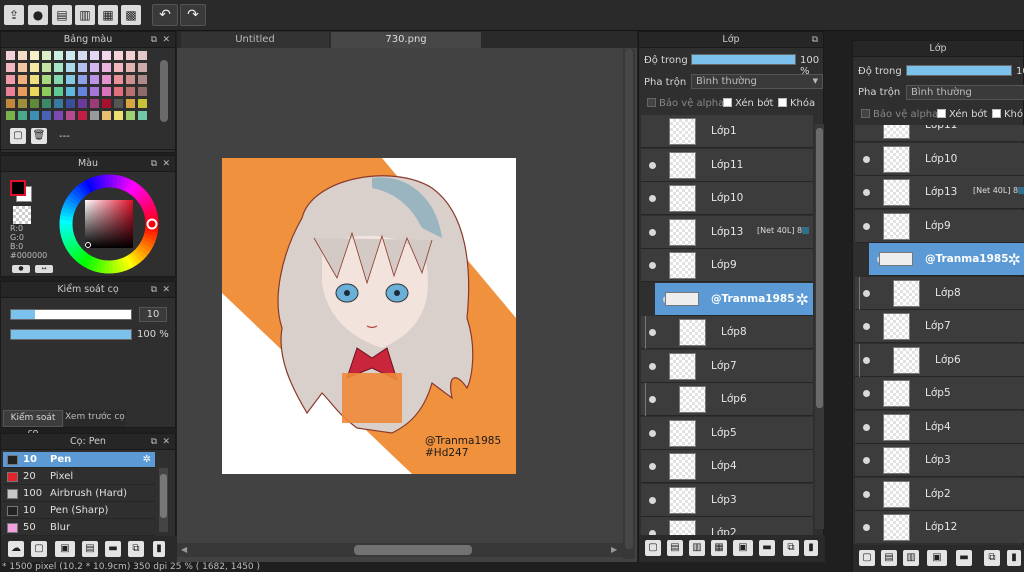 This screenshot has height=572, width=1024. What do you see at coordinates (946, 259) in the screenshot?
I see `layer-folder-row: @Tranma1985 ✲` at bounding box center [946, 259].